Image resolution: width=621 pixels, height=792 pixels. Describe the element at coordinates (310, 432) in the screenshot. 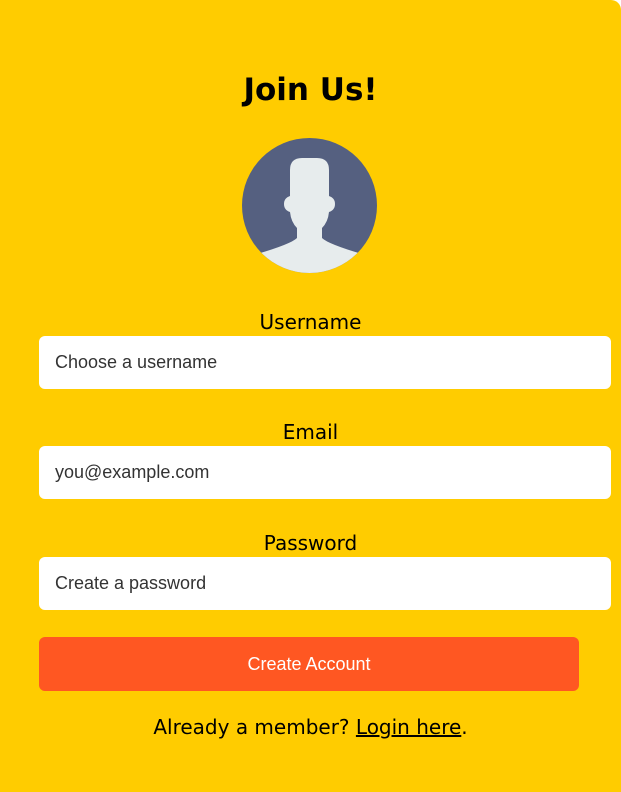

I see `email-label: Email` at that location.